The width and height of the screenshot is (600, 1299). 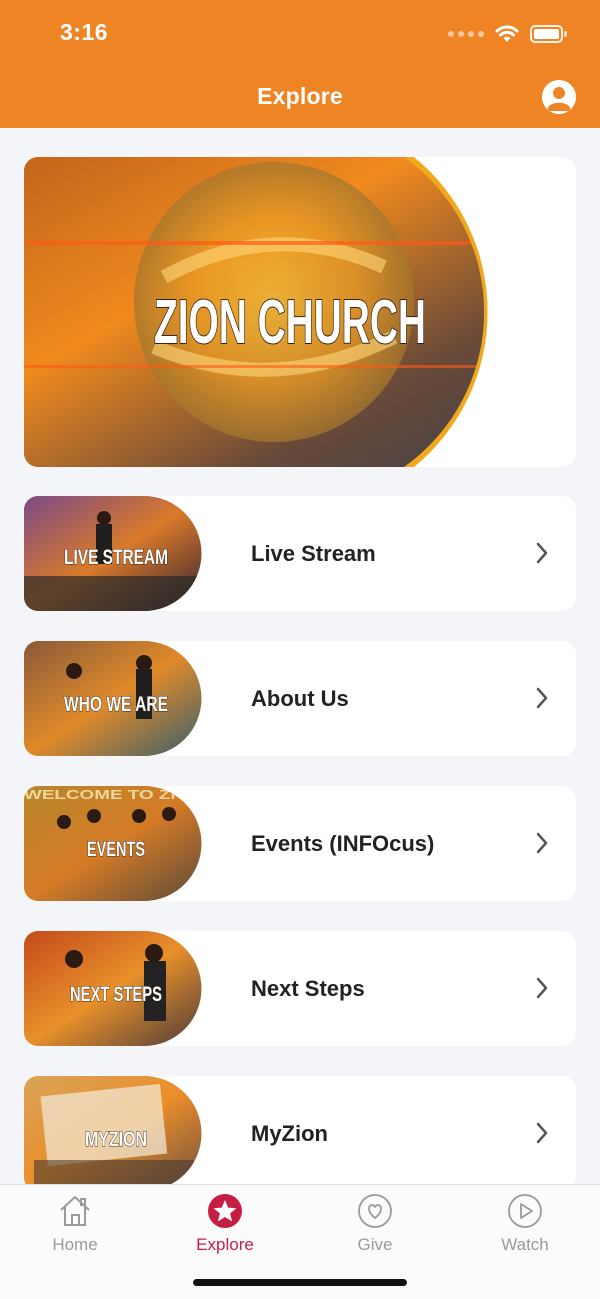 I want to click on live-stream-thumbnail: LIVE STREAM, so click(x=113, y=553).